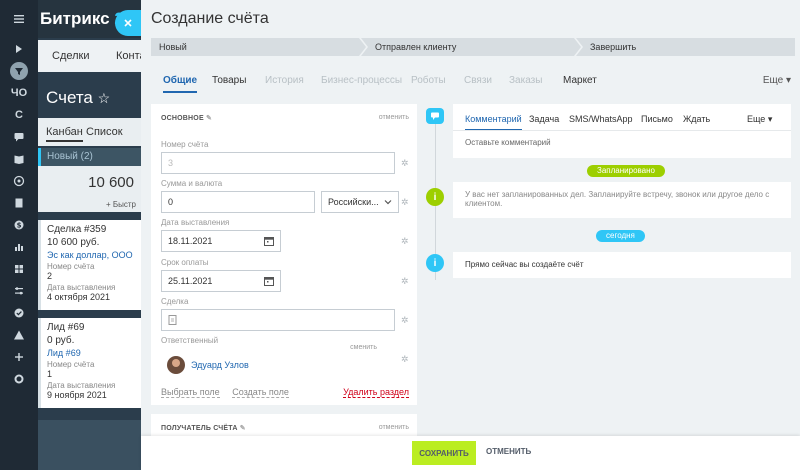 Image resolution: width=800 pixels, height=470 pixels. I want to click on tab-links: Связи, so click(478, 80).